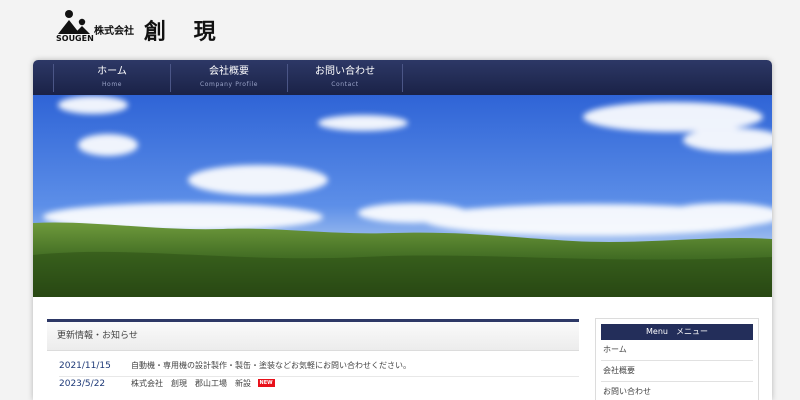  What do you see at coordinates (319, 384) in the screenshot?
I see `news-item: 2023/5/22 株式会社 創現 郡山工場 新設 NEW` at bounding box center [319, 384].